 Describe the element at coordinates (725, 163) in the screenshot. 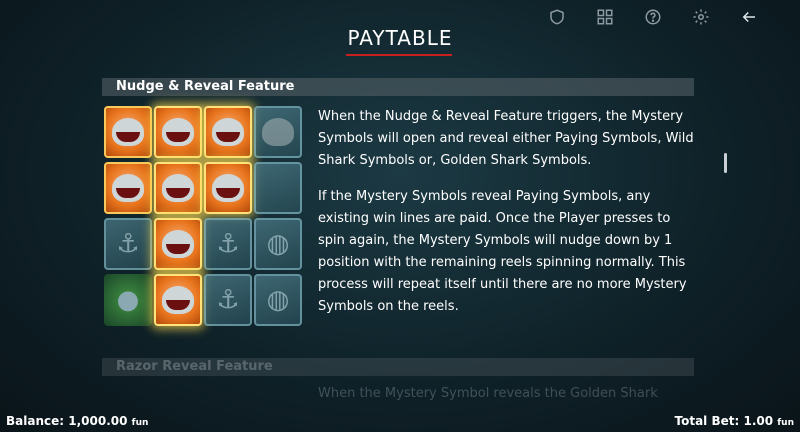

I see `scrollbar-thumb` at that location.